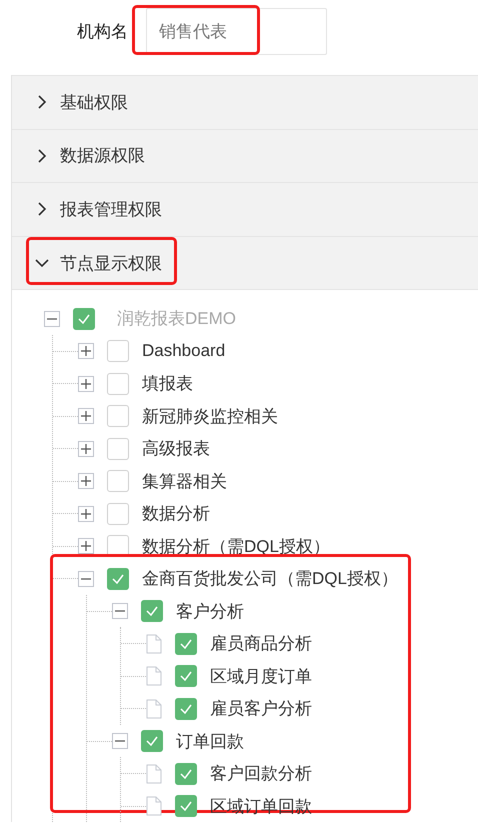 The width and height of the screenshot is (478, 823). Describe the element at coordinates (245, 263) in the screenshot. I see `panel-header: 节点显示权限` at that location.